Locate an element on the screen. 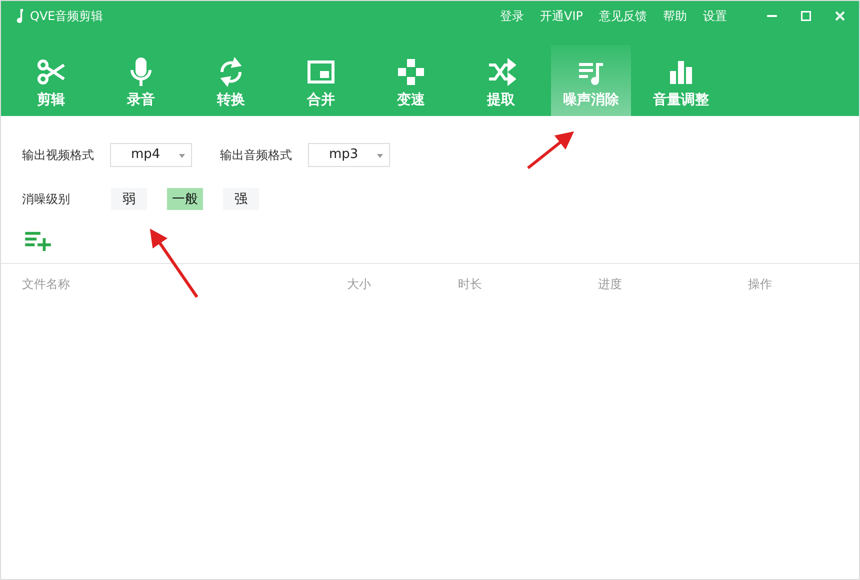 This screenshot has width=860, height=580. field-label: 消噪级别 is located at coordinates (46, 199).